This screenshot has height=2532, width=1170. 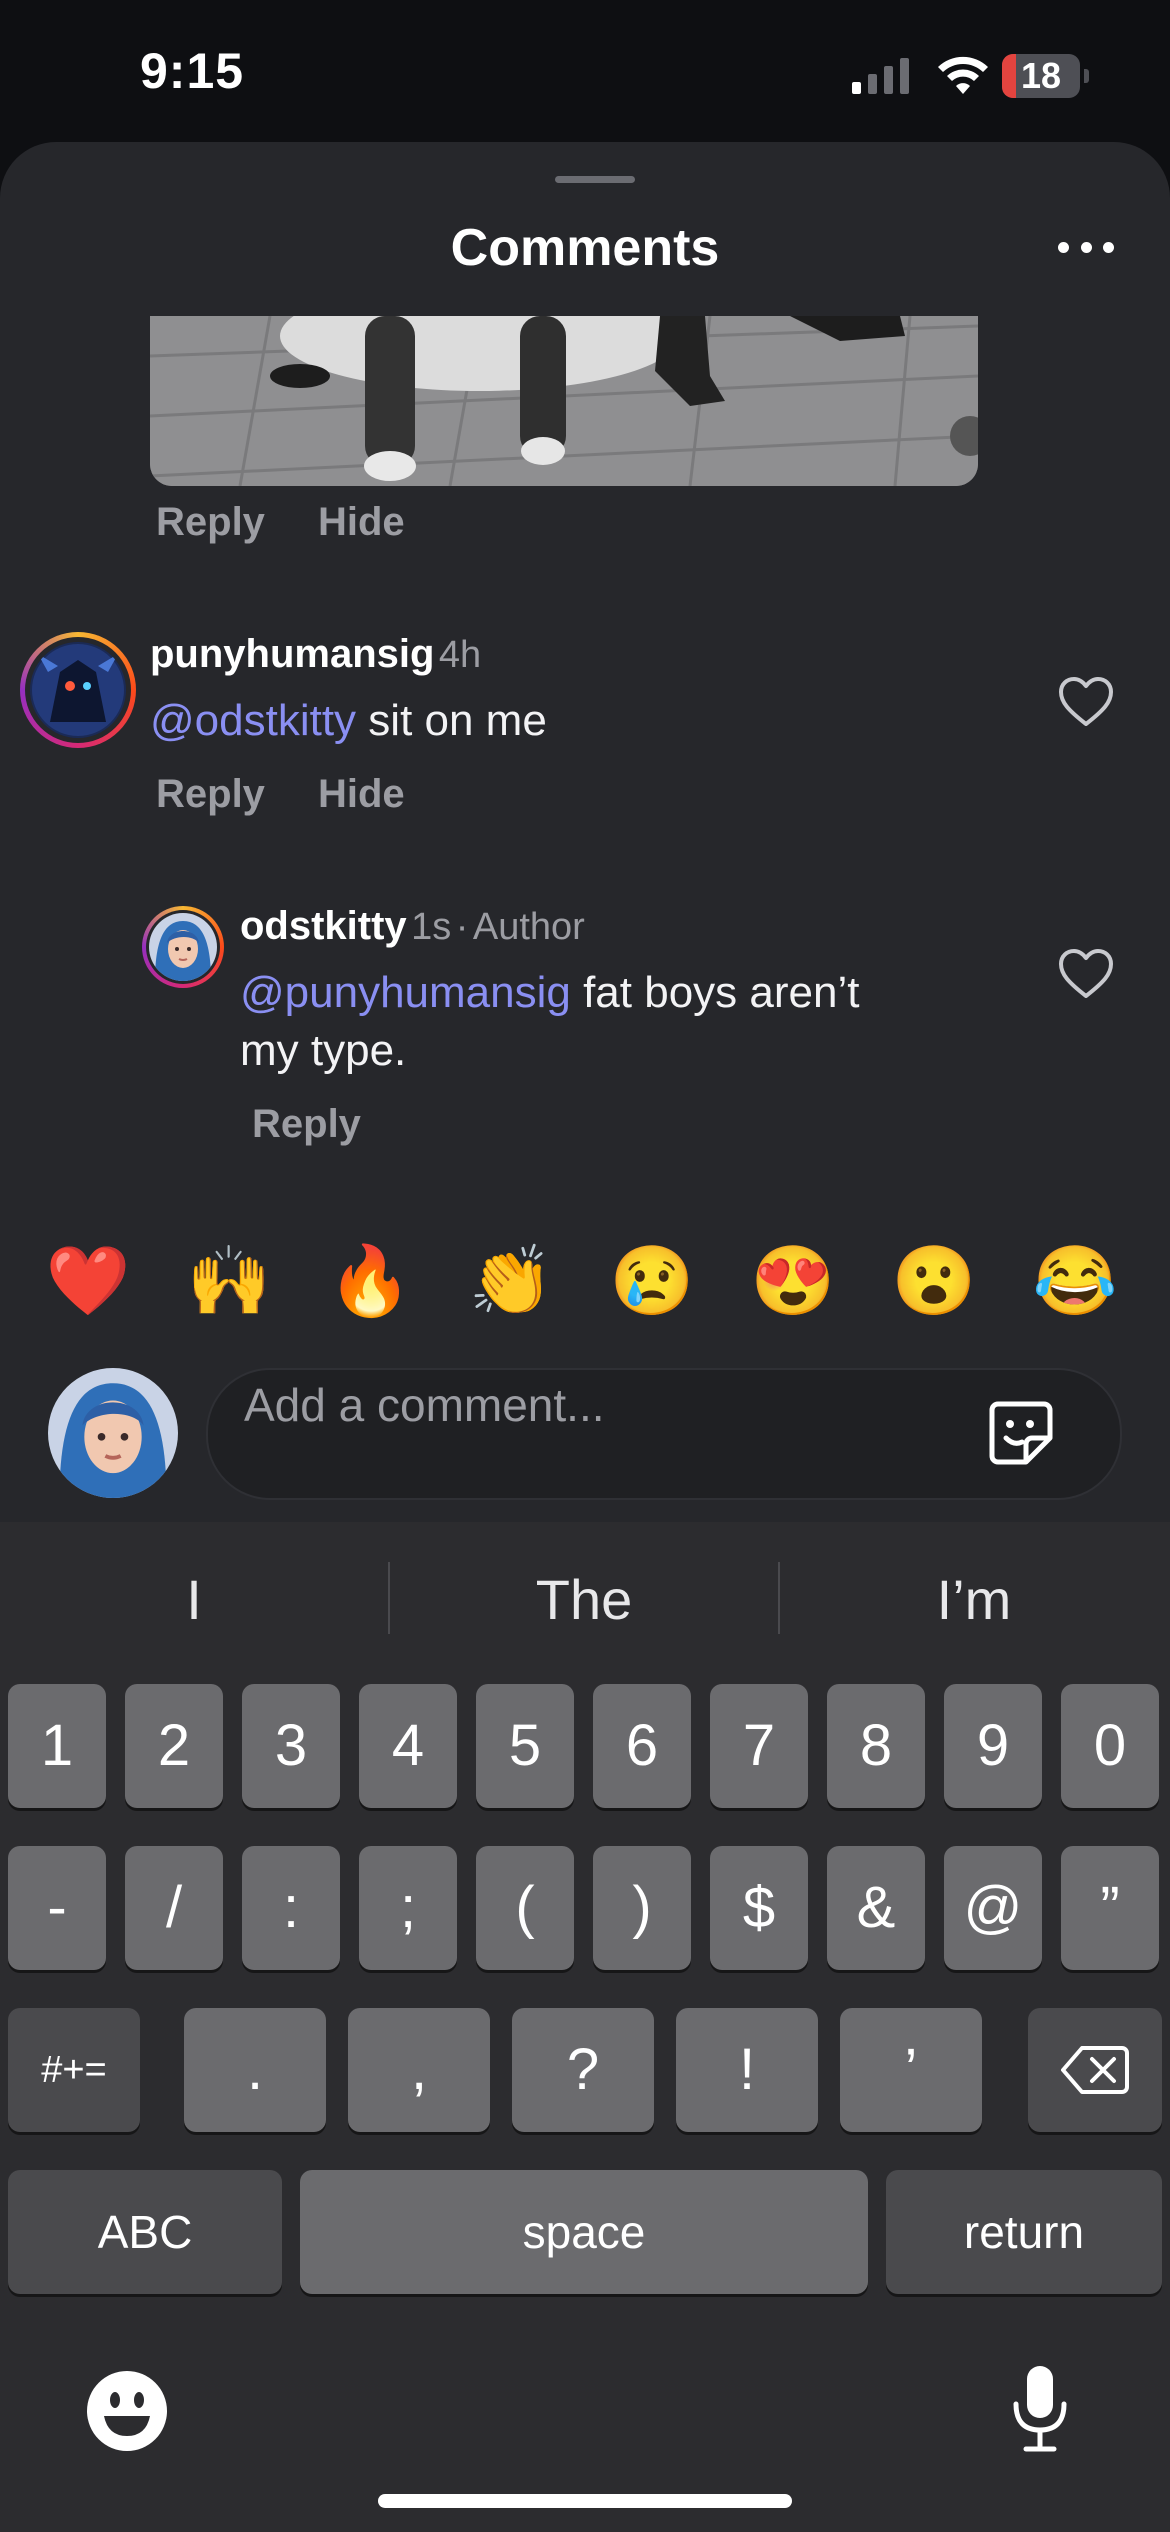 I want to click on suggestion-2: The, so click(x=584, y=1600).